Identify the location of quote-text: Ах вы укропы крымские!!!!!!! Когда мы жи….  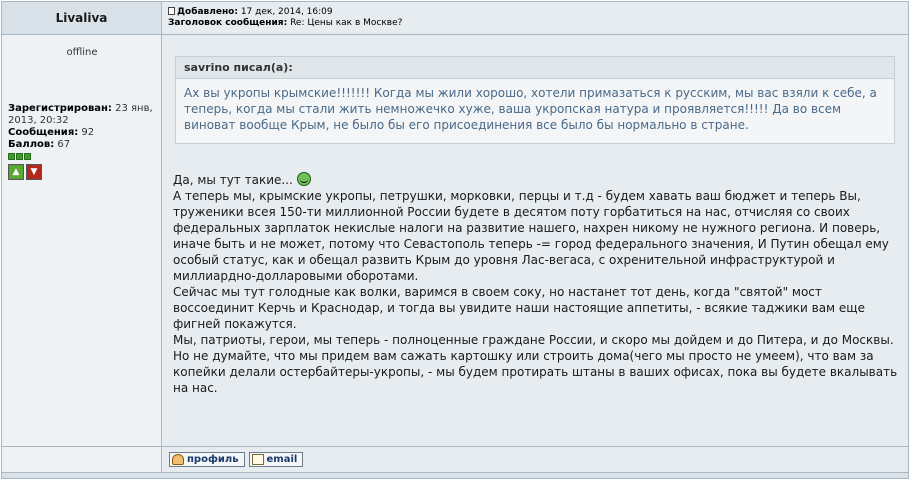
(530, 109).